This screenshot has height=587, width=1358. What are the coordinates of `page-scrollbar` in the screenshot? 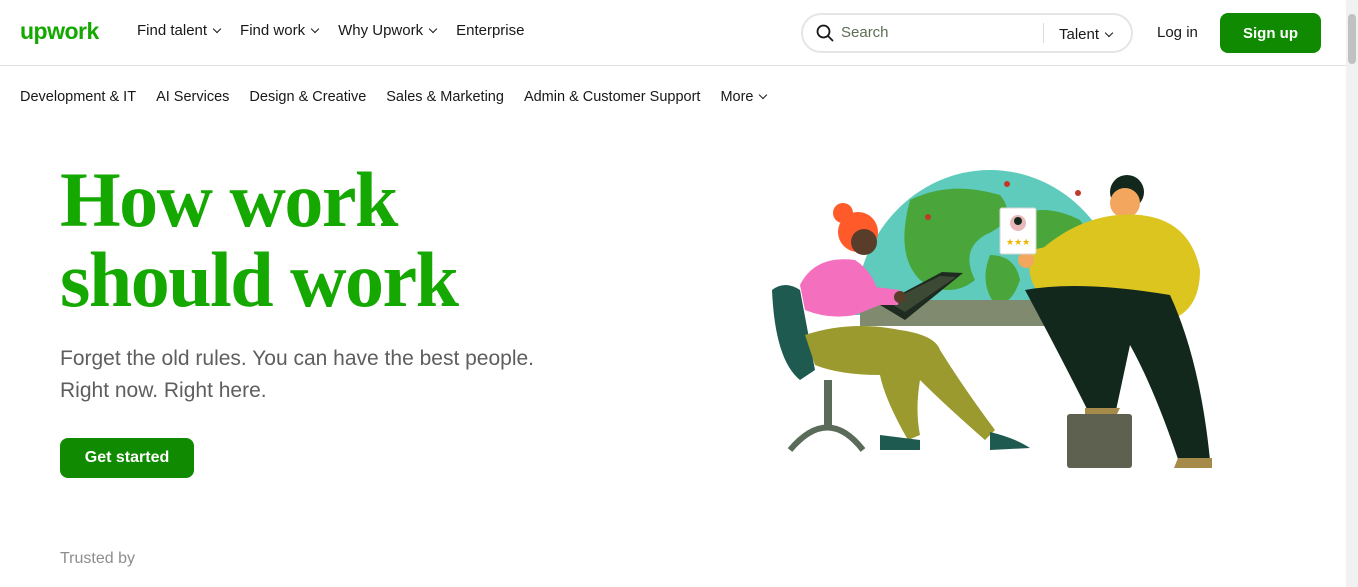 It's located at (1352, 293).